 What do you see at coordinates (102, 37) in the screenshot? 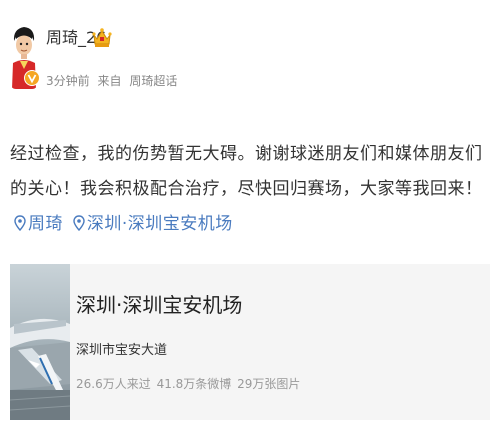
I see `crown-icon` at bounding box center [102, 37].